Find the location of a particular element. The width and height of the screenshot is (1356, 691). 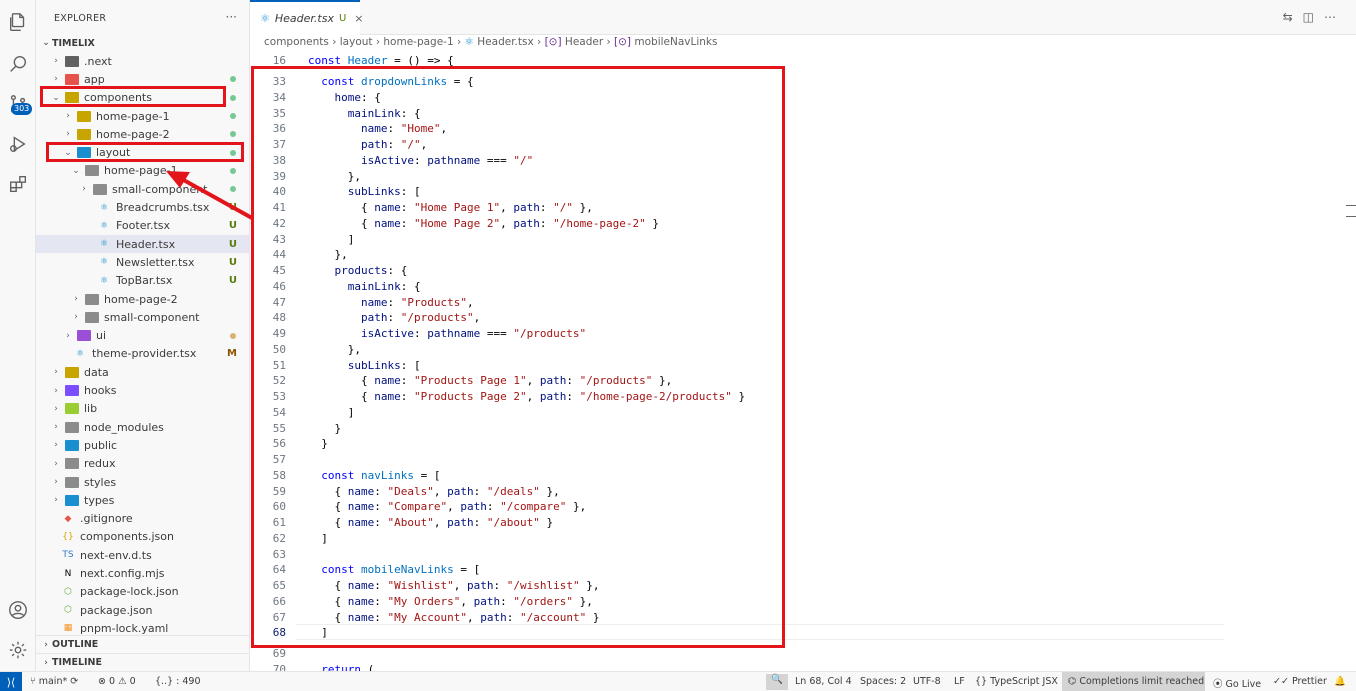

completions-label: Completions limit reached is located at coordinates (1142, 681).